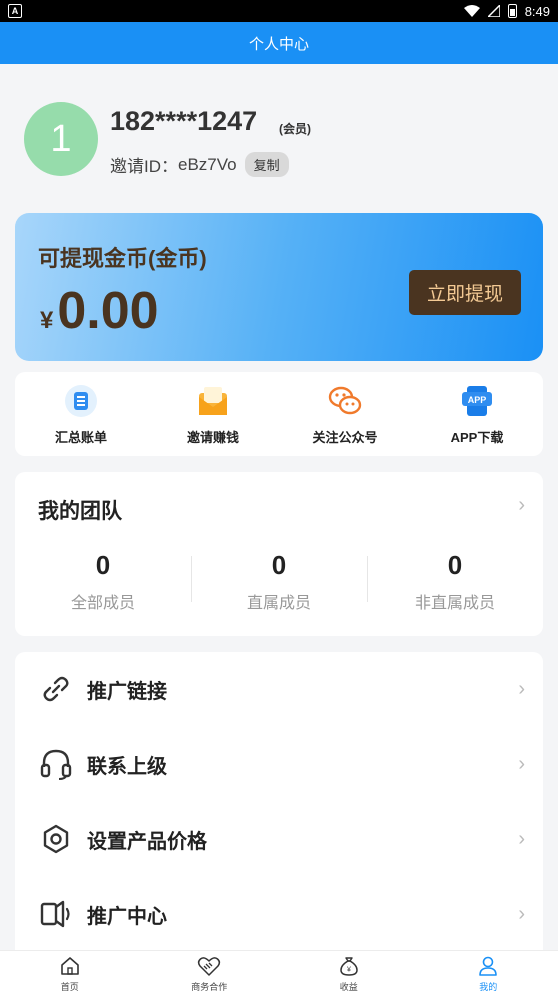 This screenshot has width=558, height=996. Describe the element at coordinates (506, 11) in the screenshot. I see `status-right: 8:49` at that location.